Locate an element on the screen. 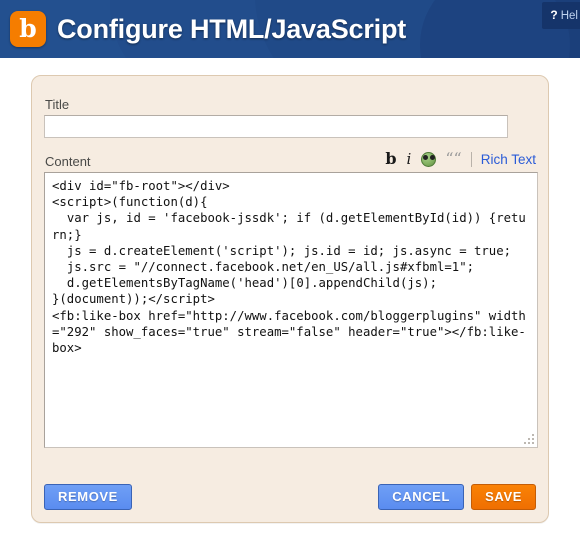 The image size is (580, 546). title-input is located at coordinates (276, 126).